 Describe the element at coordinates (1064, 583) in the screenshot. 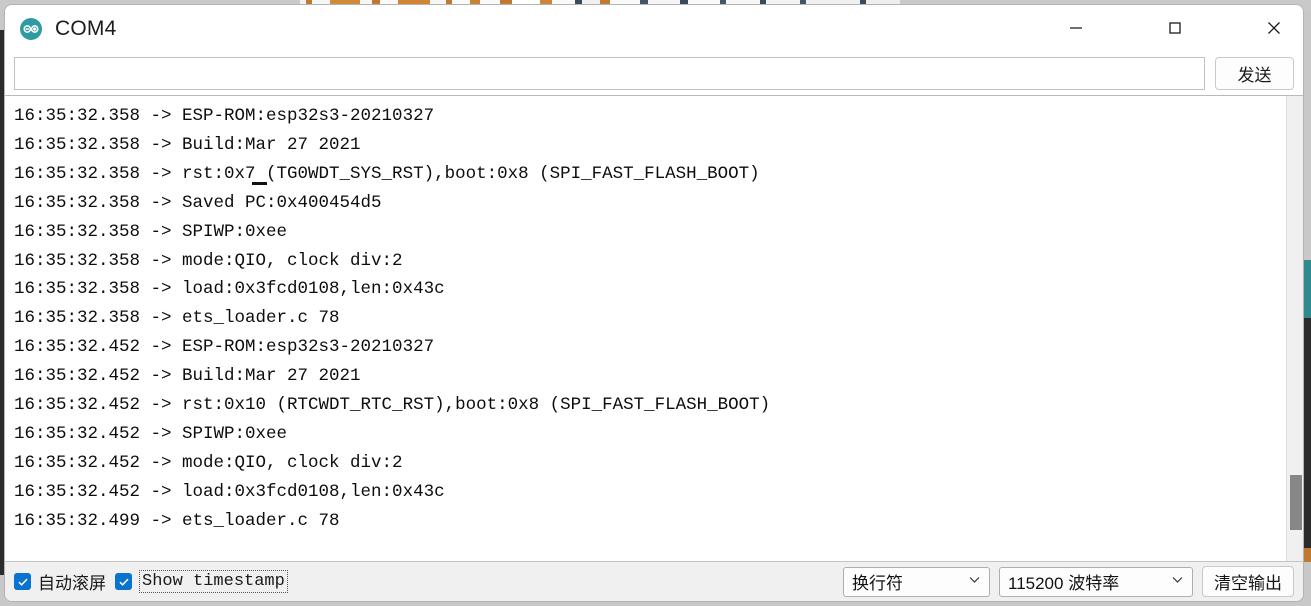

I see `baud-selected-value: 115200 波特率` at that location.